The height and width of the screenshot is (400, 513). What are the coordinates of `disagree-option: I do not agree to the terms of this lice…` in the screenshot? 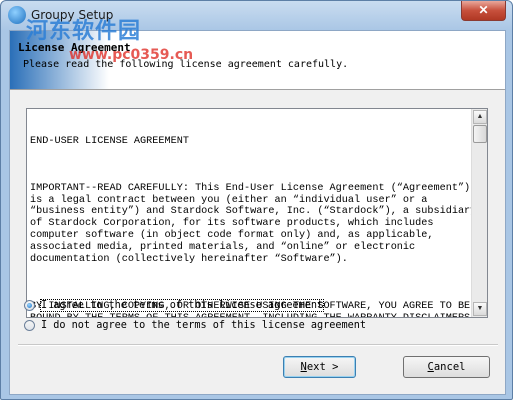 It's located at (195, 325).